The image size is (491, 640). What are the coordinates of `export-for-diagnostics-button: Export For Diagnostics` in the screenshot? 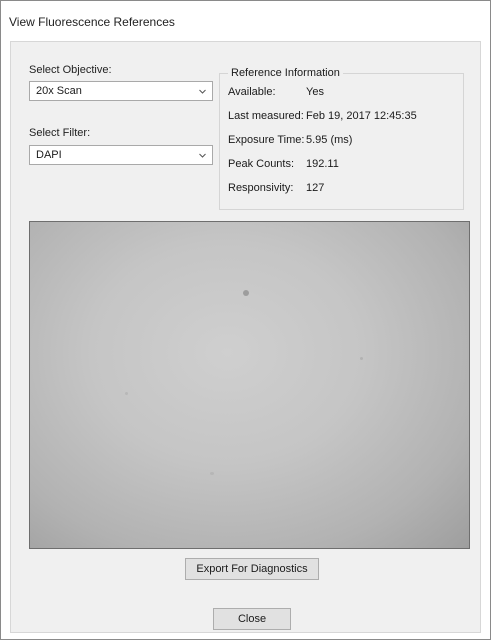 It's located at (252, 569).